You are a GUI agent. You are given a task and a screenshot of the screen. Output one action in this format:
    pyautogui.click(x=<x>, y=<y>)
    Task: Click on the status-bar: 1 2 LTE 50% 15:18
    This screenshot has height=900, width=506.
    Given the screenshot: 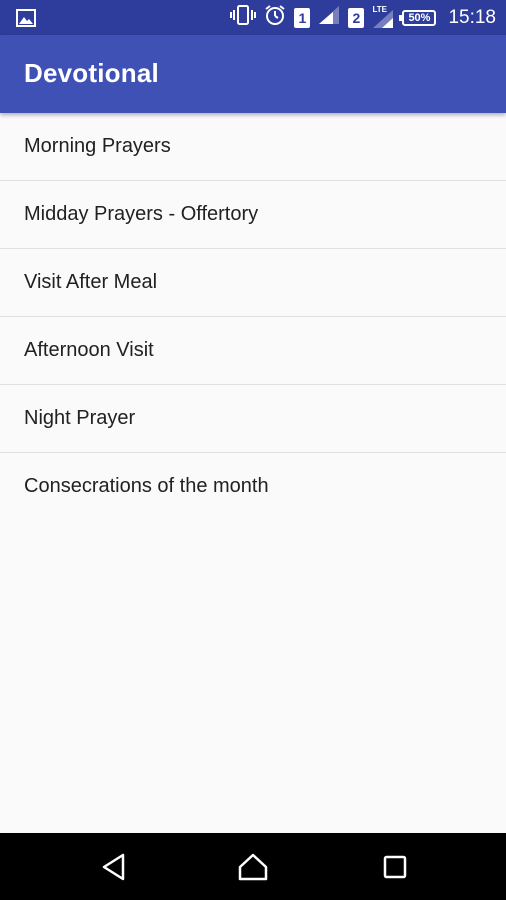 What is the action you would take?
    pyautogui.click(x=253, y=17)
    